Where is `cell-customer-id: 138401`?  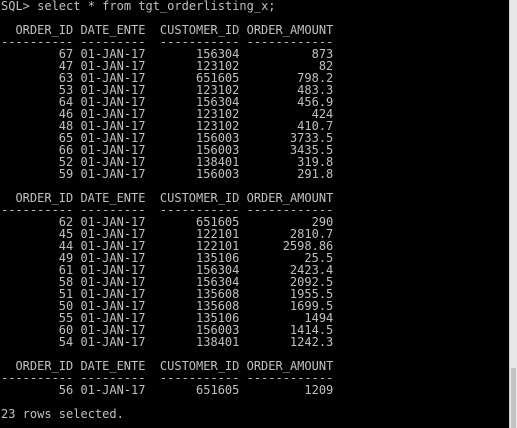 cell-customer-id: 138401 is located at coordinates (218, 342).